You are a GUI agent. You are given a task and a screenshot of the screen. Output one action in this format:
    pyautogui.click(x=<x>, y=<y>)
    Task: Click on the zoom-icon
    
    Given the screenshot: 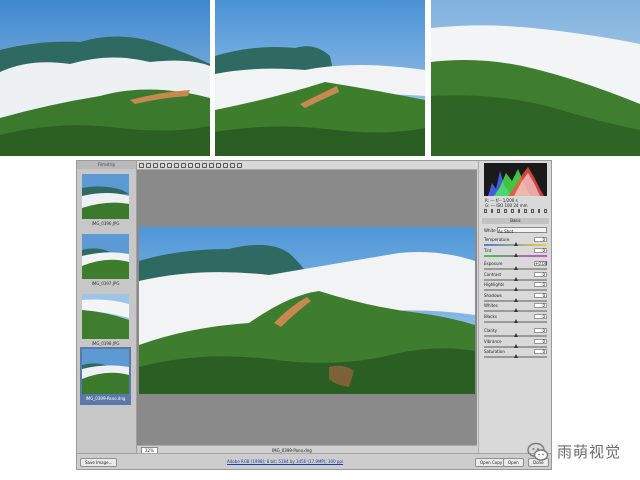 What is the action you would take?
    pyautogui.click(x=141, y=165)
    